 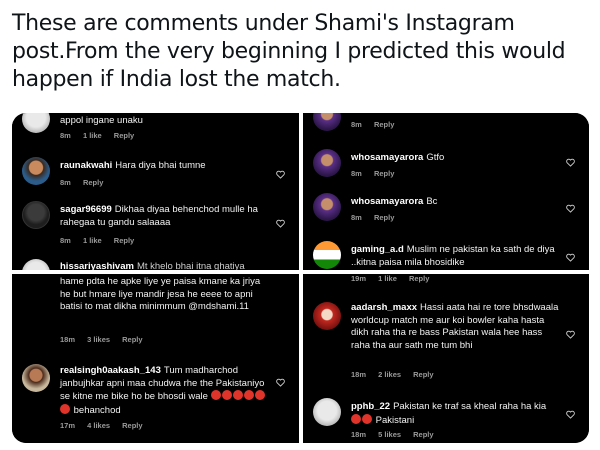 I want to click on comment-meta: 19m 1 like Reply, so click(x=395, y=278).